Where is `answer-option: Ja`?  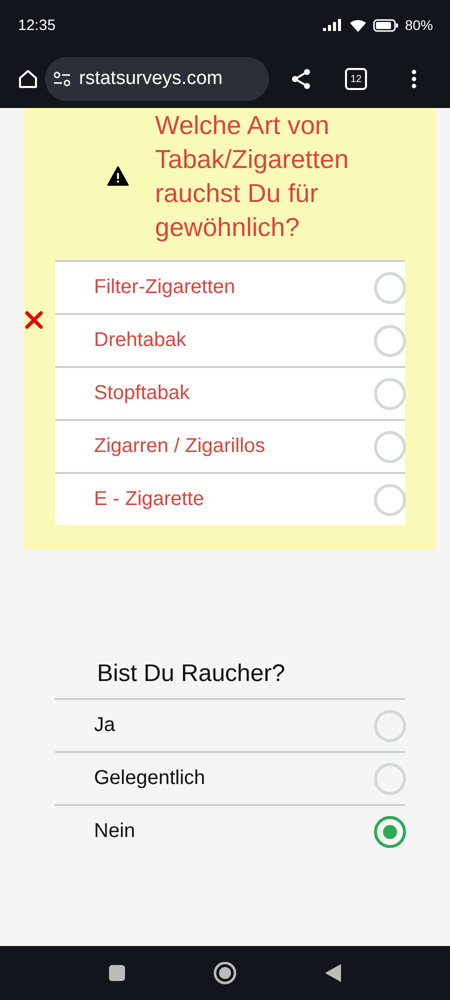
answer-option: Ja is located at coordinates (230, 726).